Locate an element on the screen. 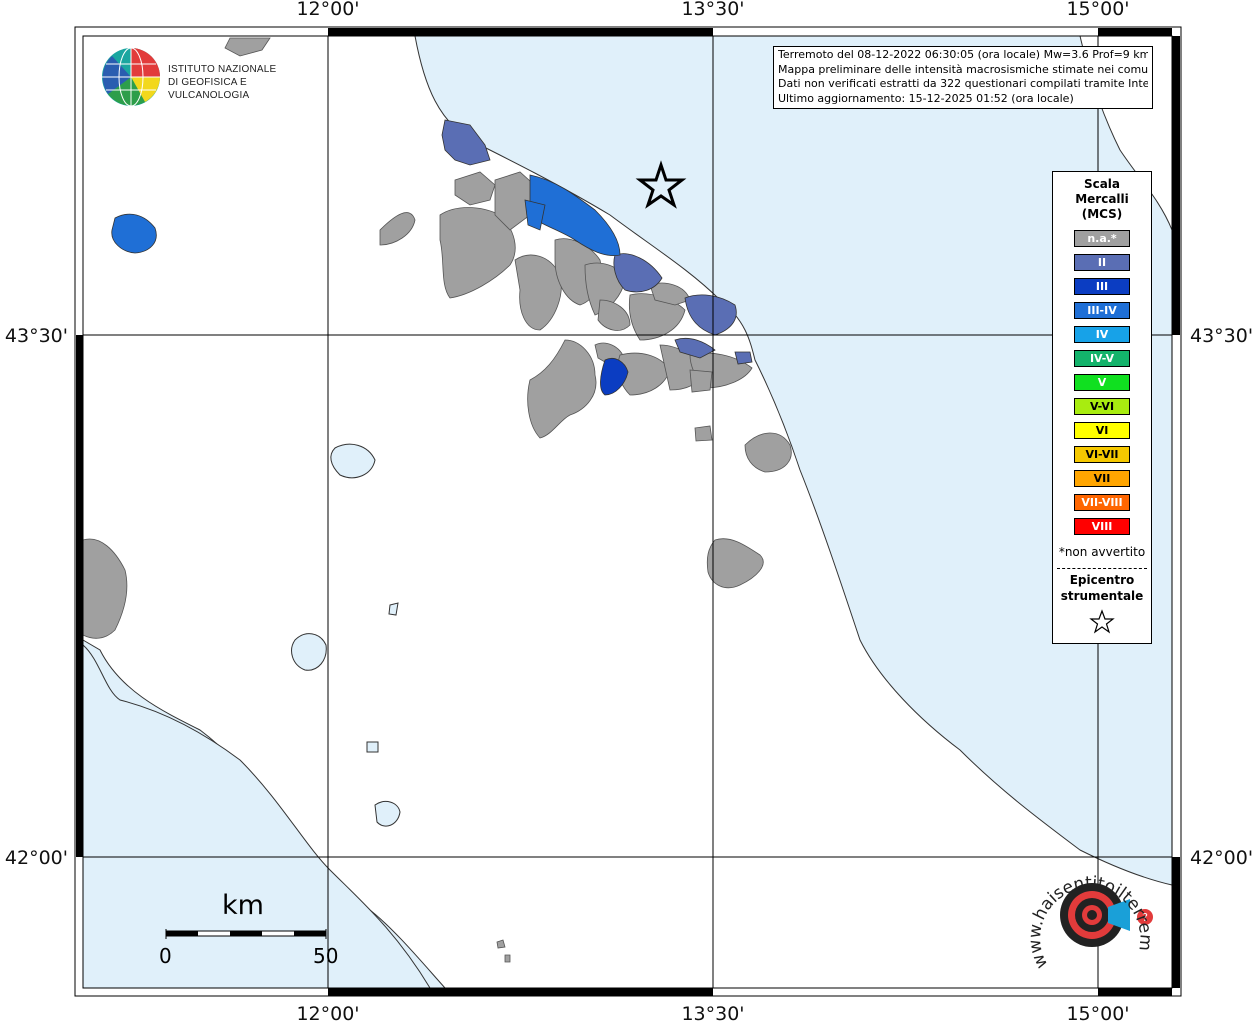 The image size is (1255, 1024). legend-item-2: III is located at coordinates (1102, 286).